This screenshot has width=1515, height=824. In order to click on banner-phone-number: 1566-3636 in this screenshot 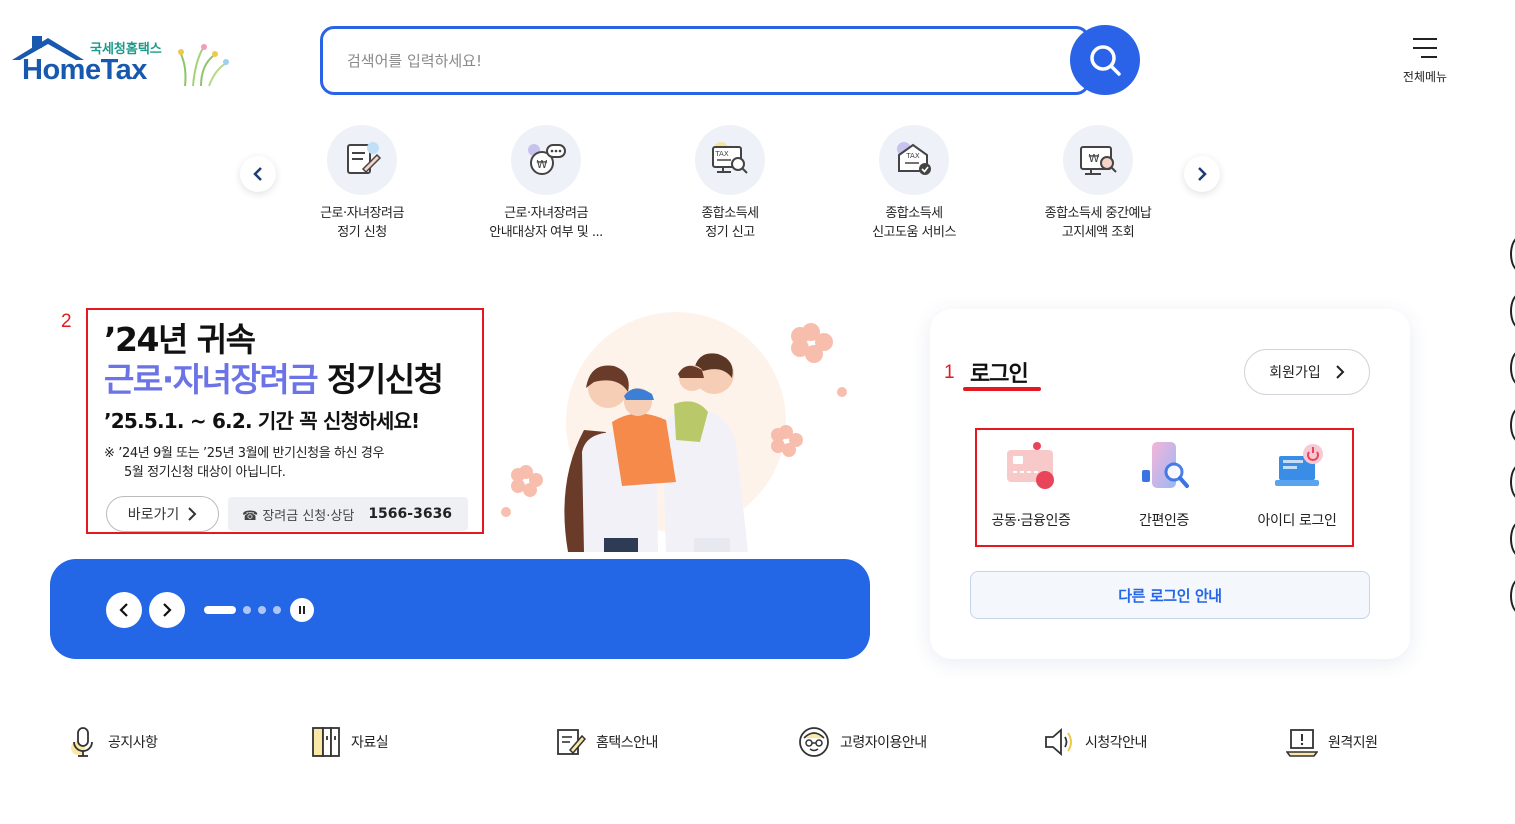, I will do `click(410, 514)`.